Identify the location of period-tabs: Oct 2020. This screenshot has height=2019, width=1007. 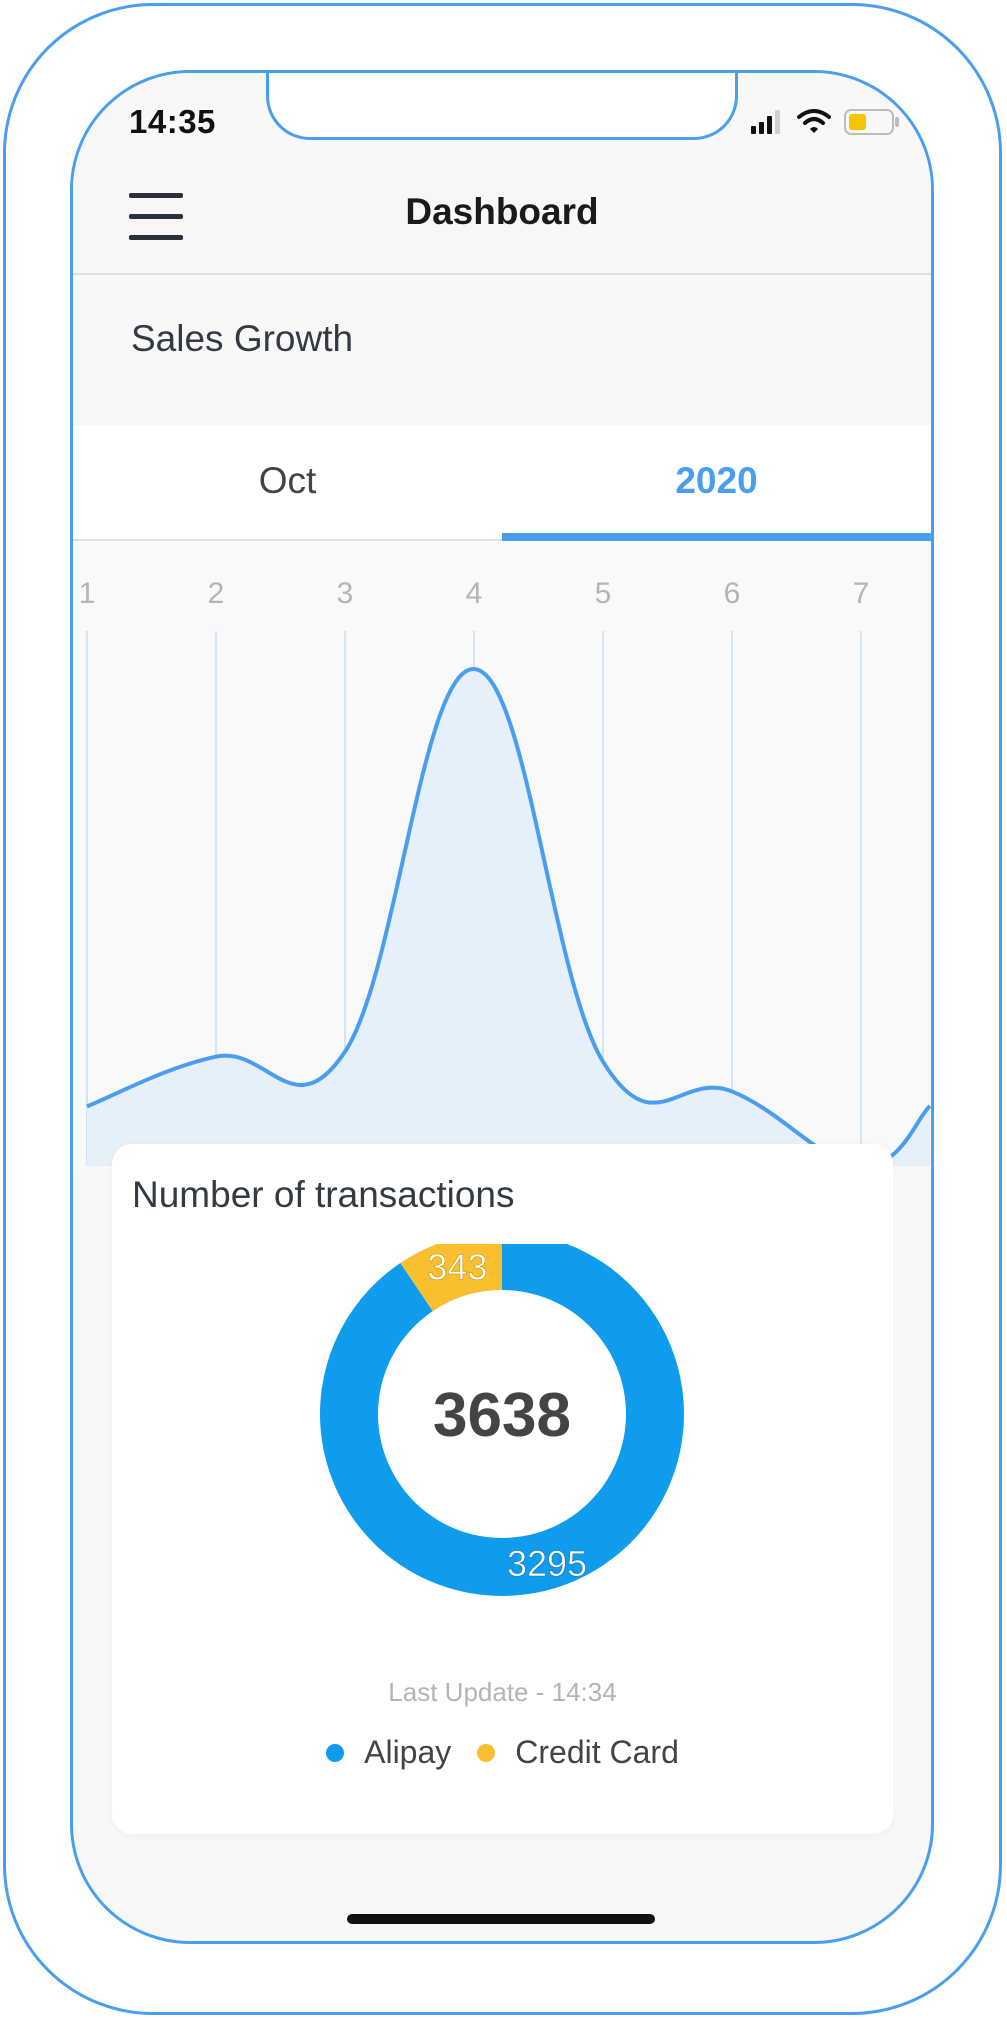
(502, 483).